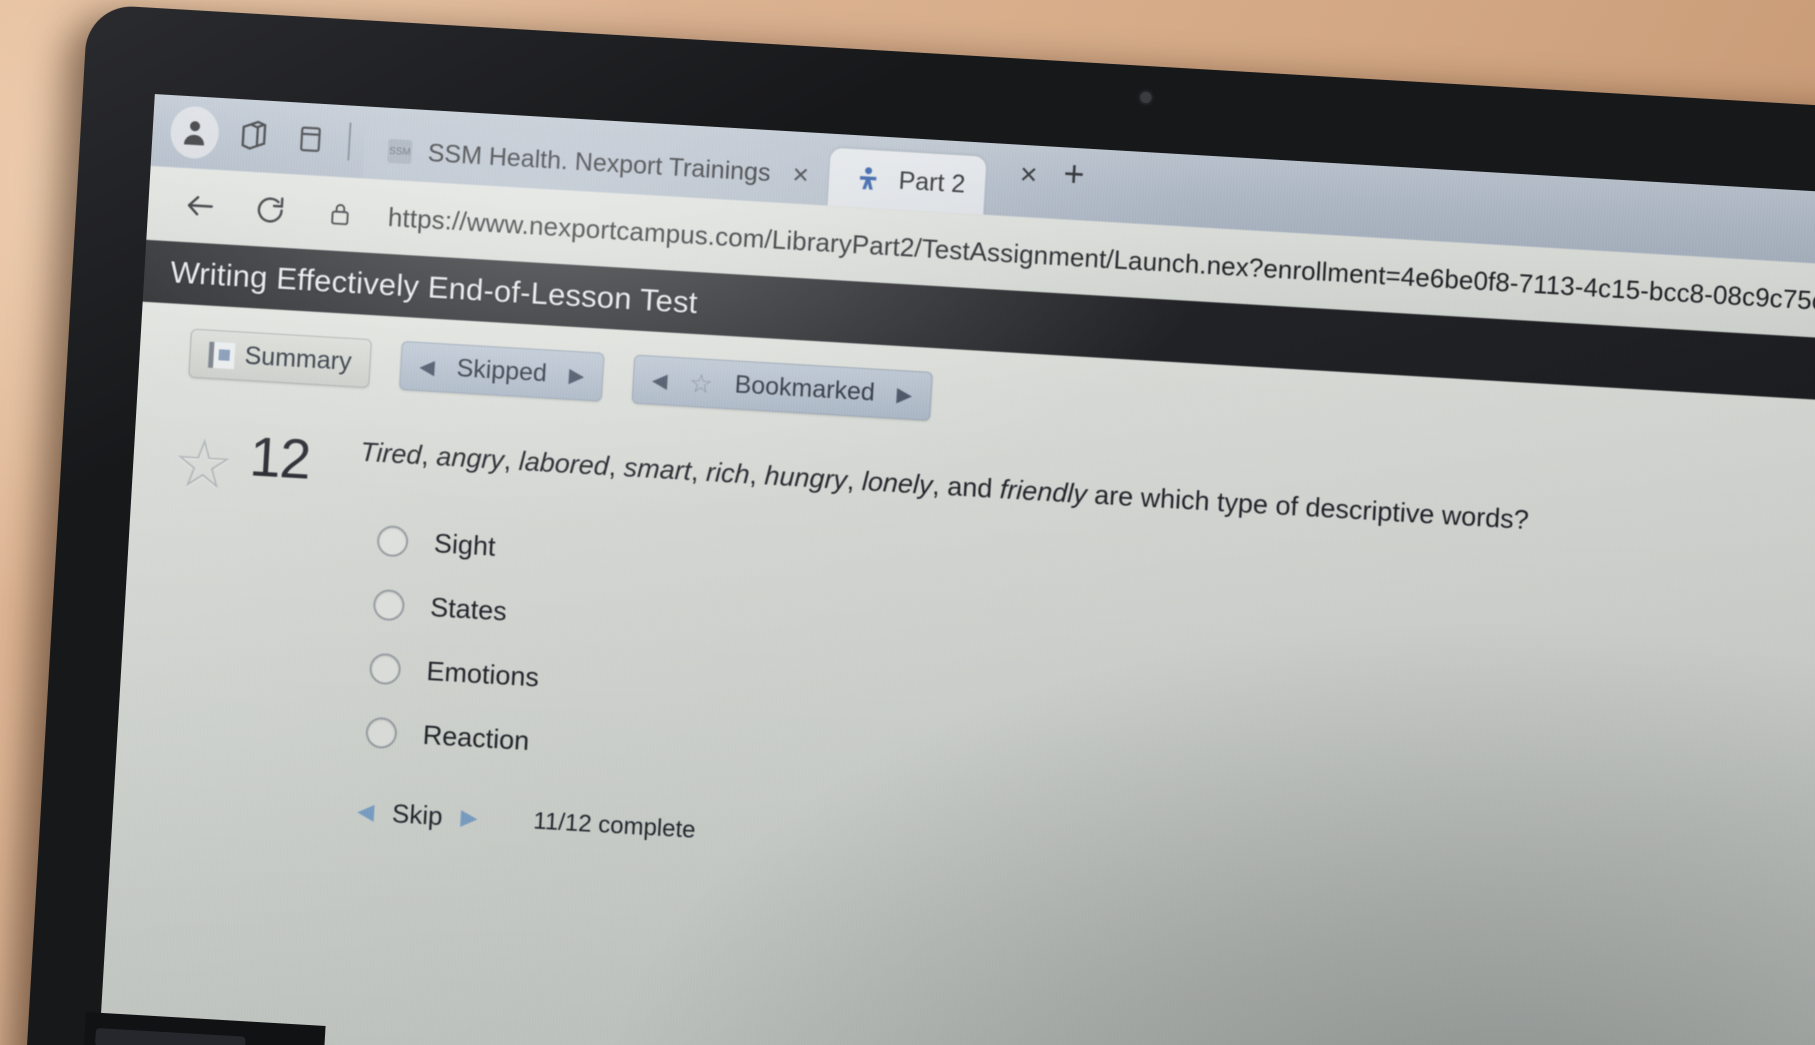 The image size is (1815, 1045). What do you see at coordinates (203, 457) in the screenshot?
I see `bookmark-star-icon: ☆` at bounding box center [203, 457].